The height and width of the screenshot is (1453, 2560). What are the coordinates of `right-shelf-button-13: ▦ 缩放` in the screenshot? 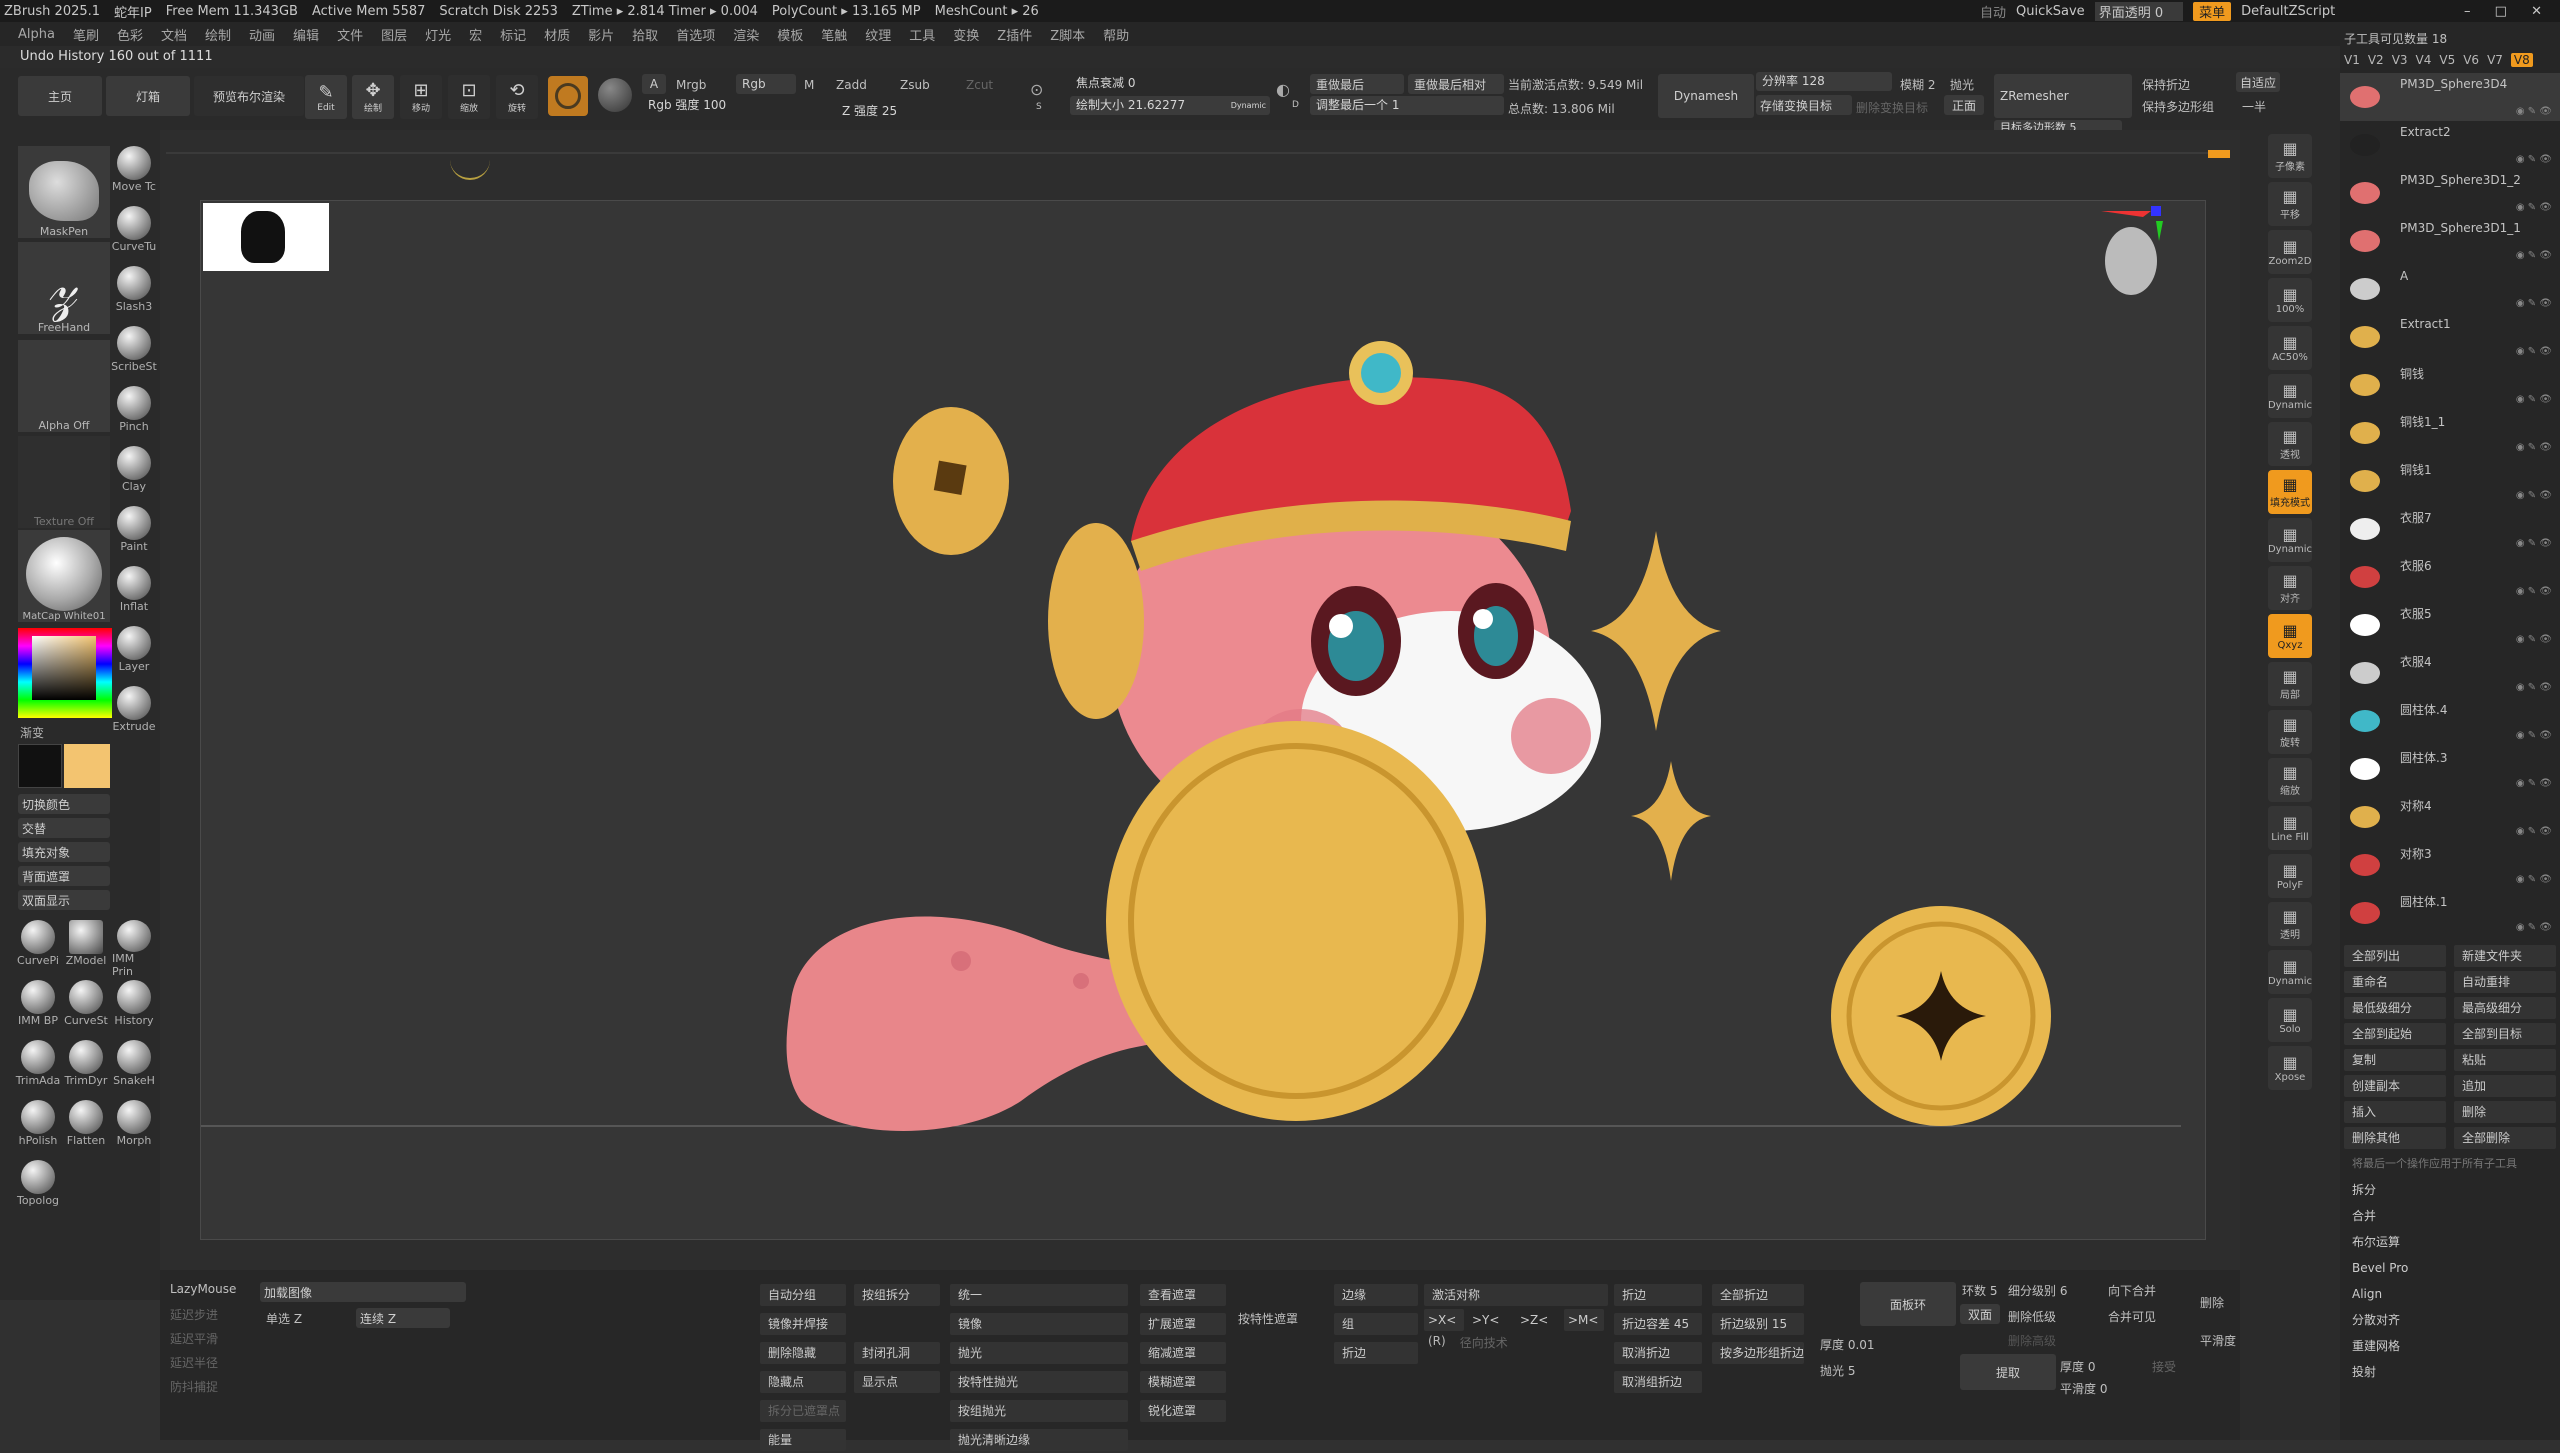 It's located at (2290, 780).